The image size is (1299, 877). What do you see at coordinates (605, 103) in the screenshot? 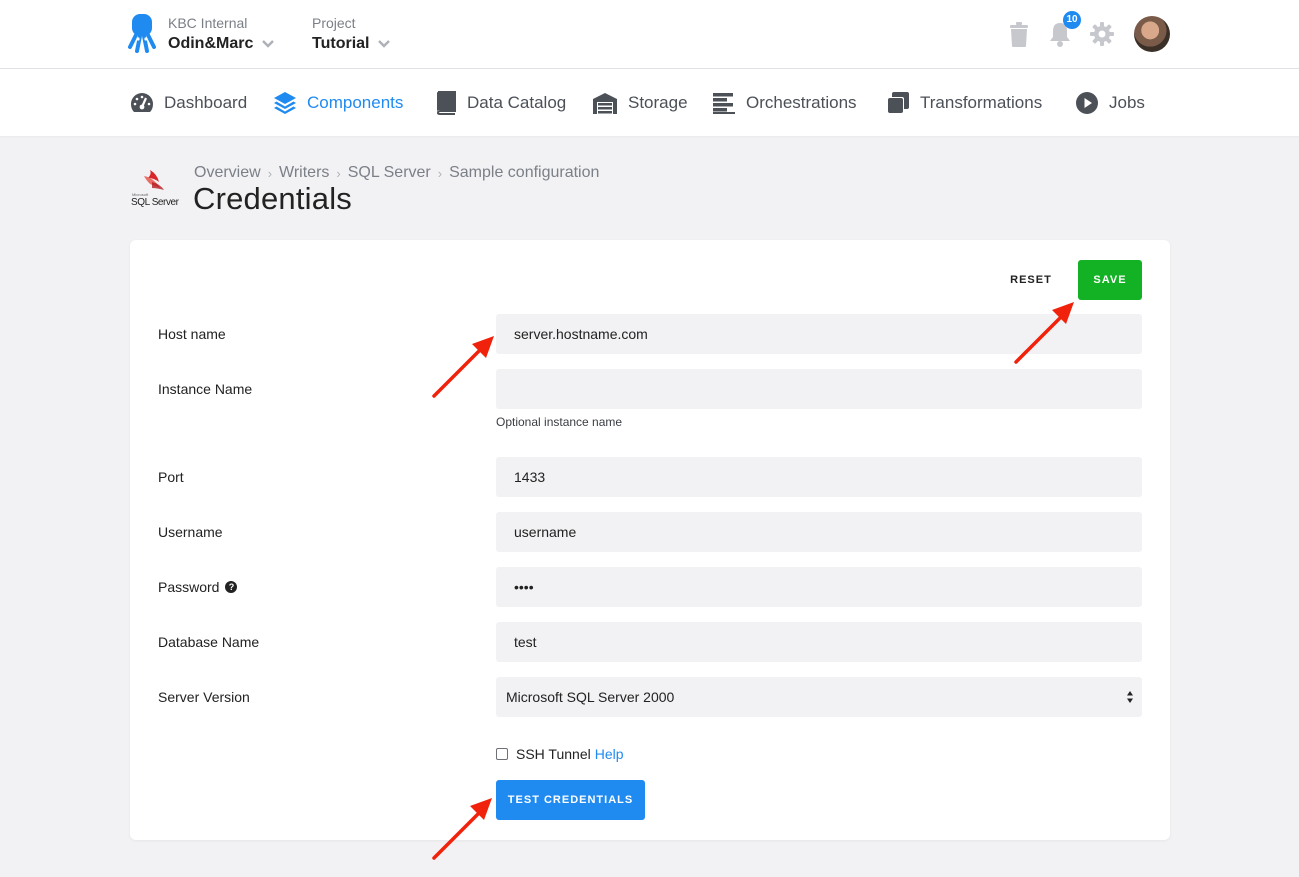
I see `warehouse-icon` at bounding box center [605, 103].